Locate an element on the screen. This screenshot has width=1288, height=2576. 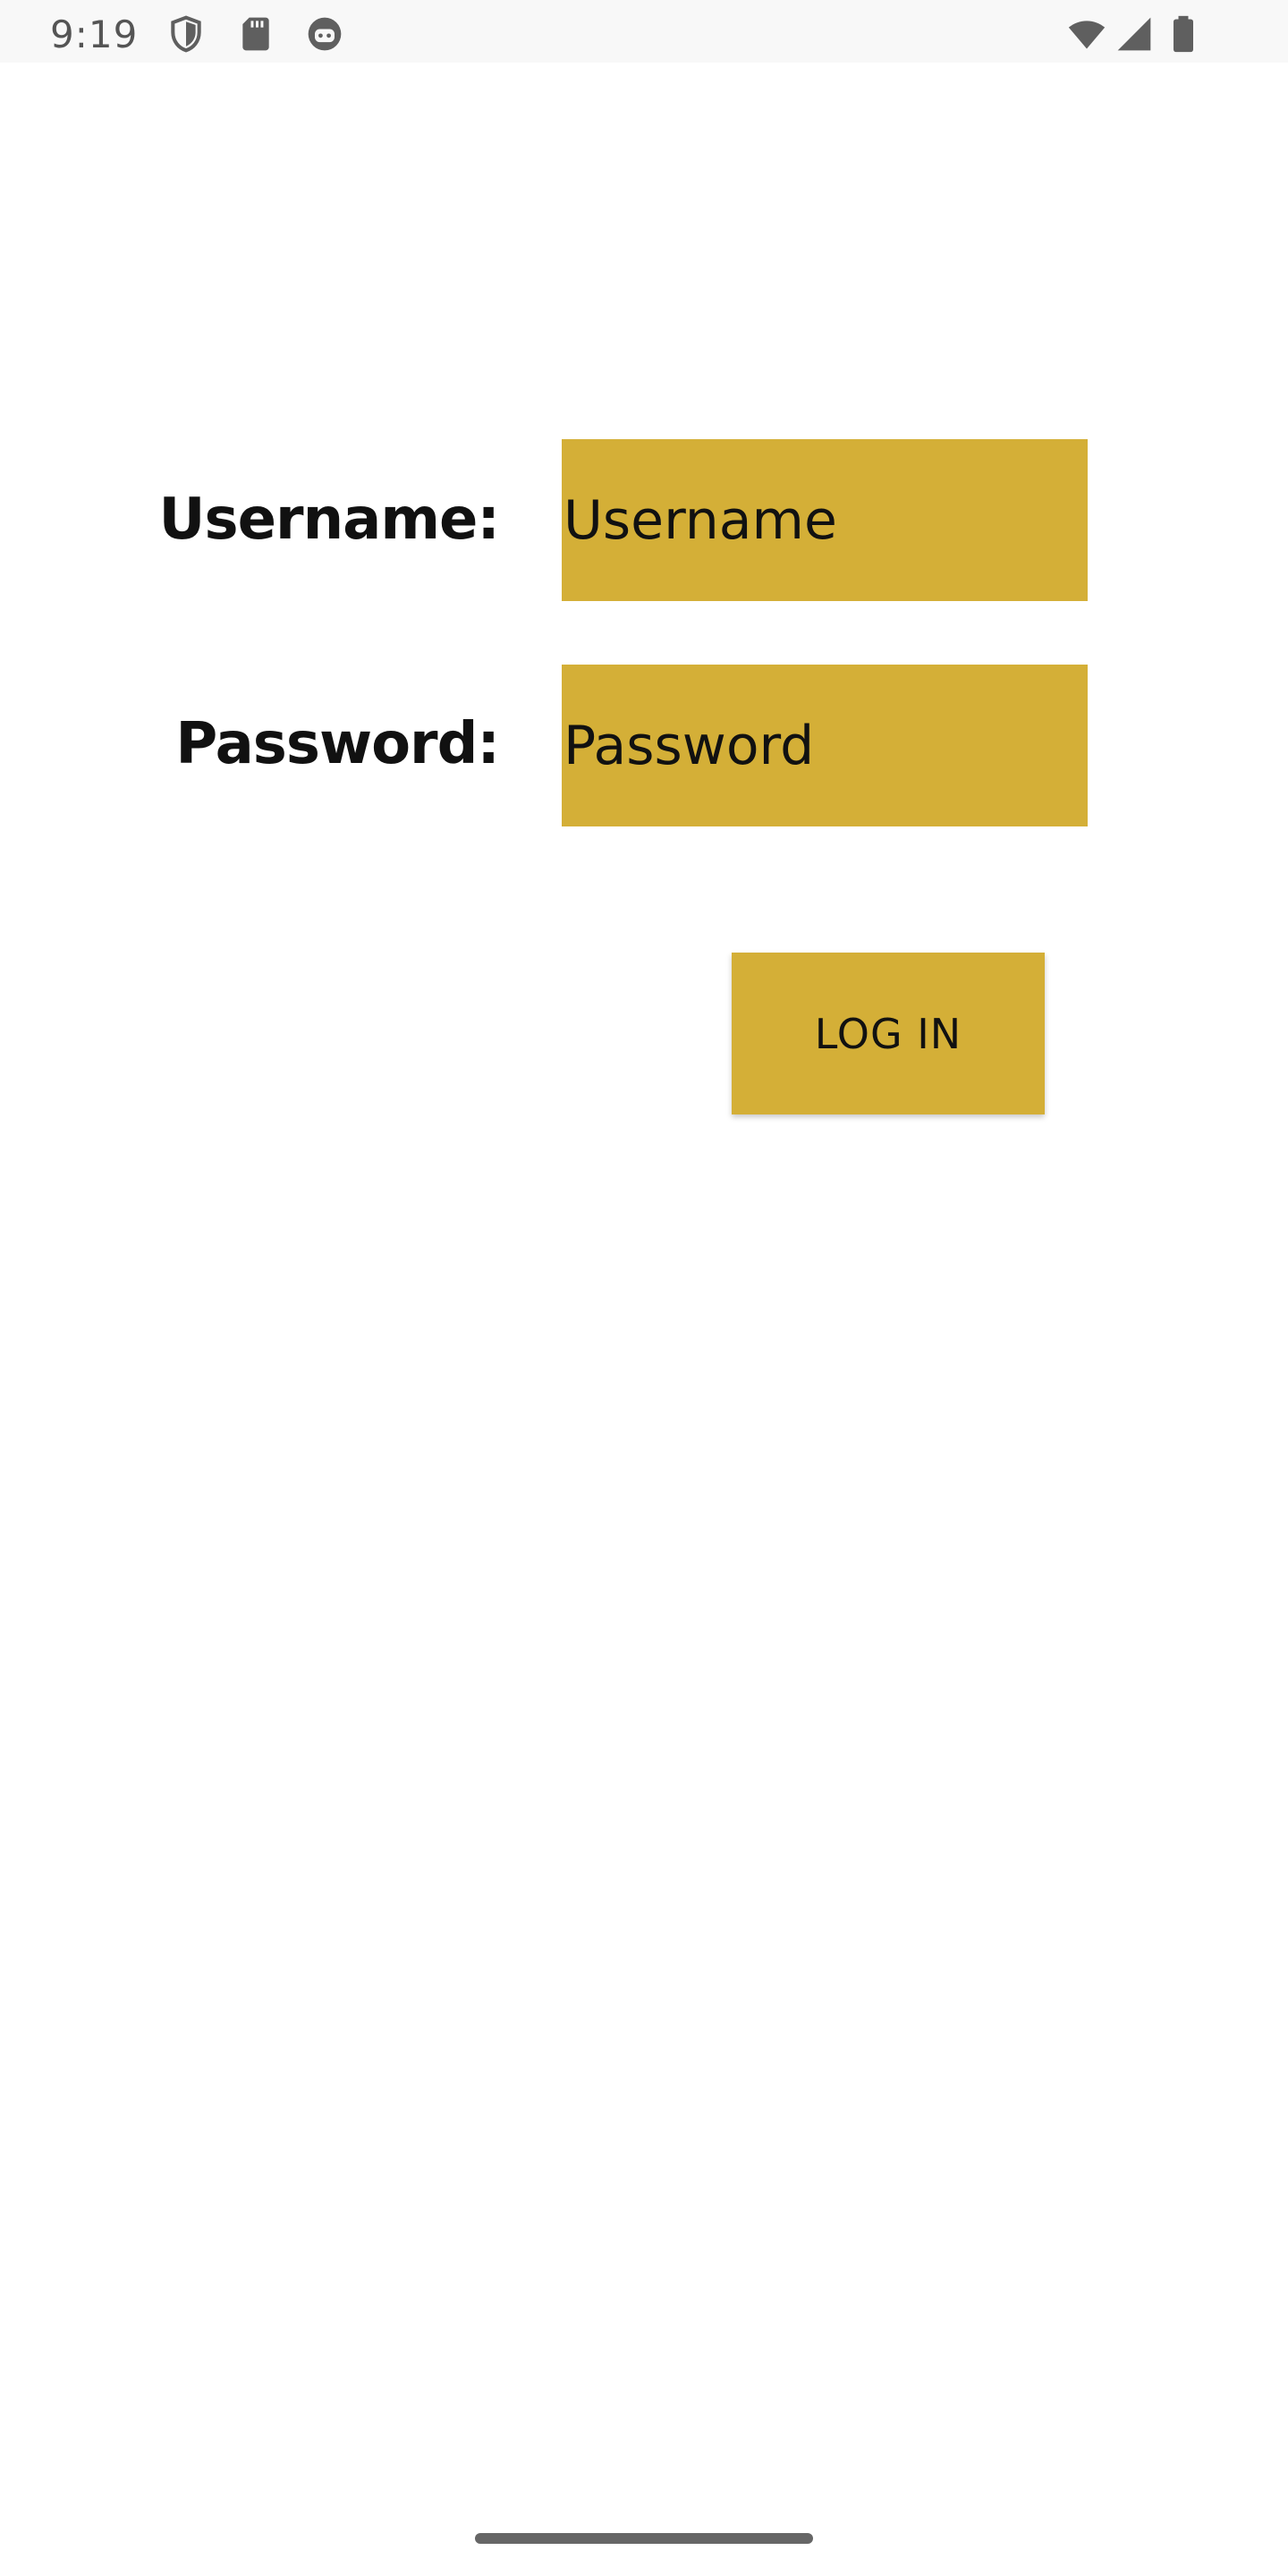
wifi-icon is located at coordinates (1086, 34).